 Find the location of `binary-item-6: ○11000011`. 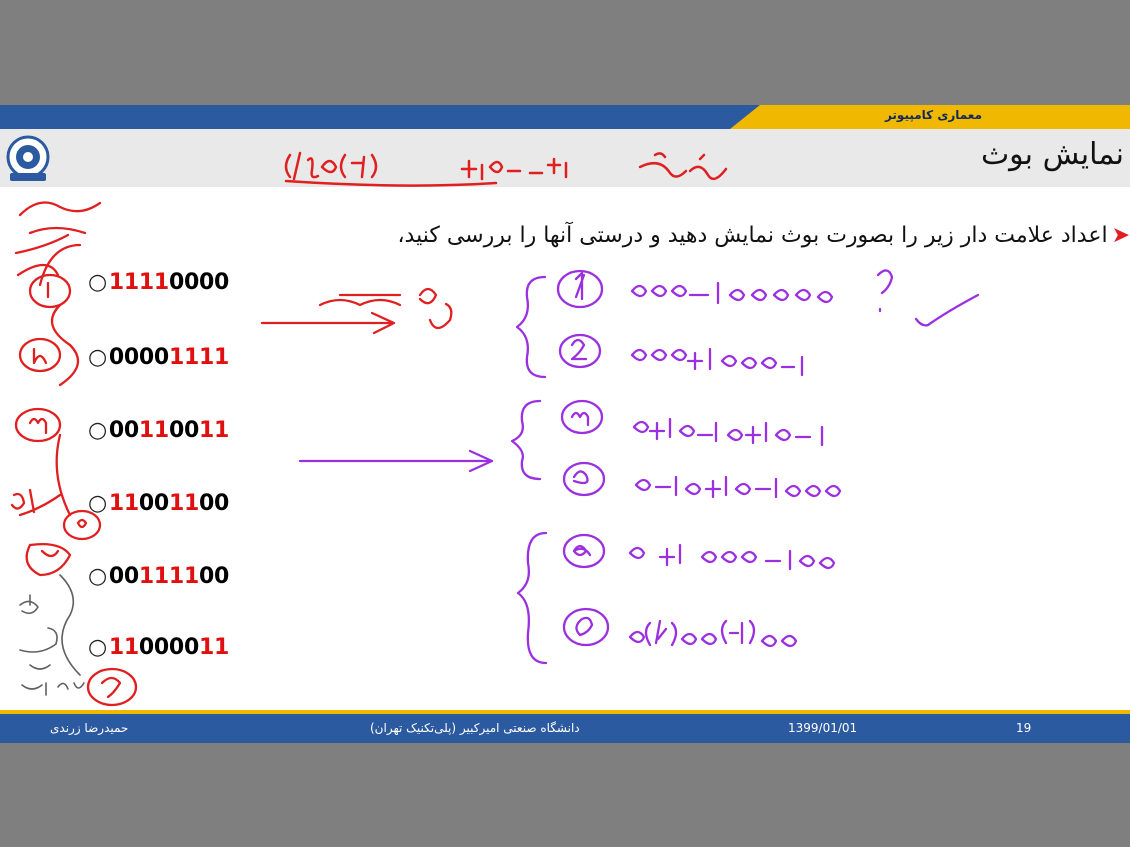

binary-item-6: ○11000011 is located at coordinates (158, 647).